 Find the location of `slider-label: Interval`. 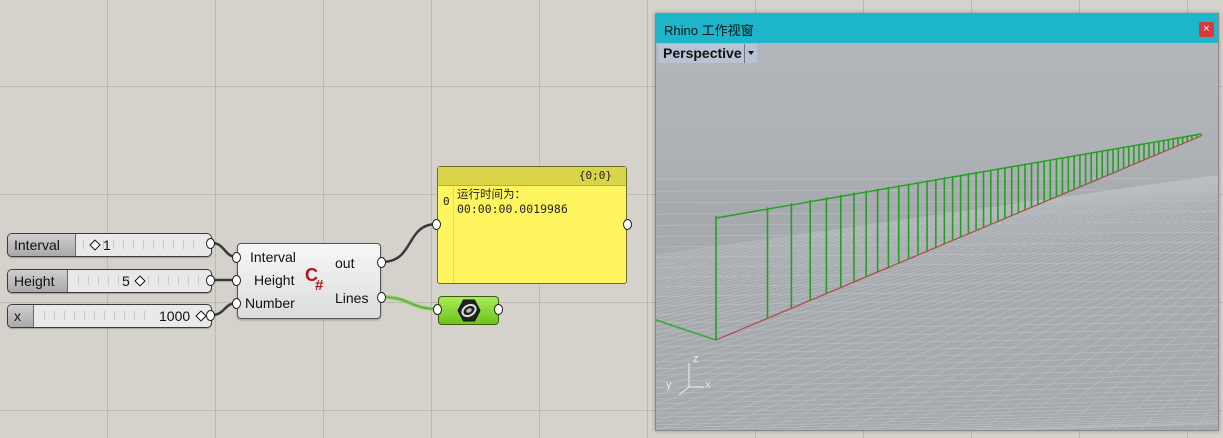

slider-label: Interval is located at coordinates (42, 245).